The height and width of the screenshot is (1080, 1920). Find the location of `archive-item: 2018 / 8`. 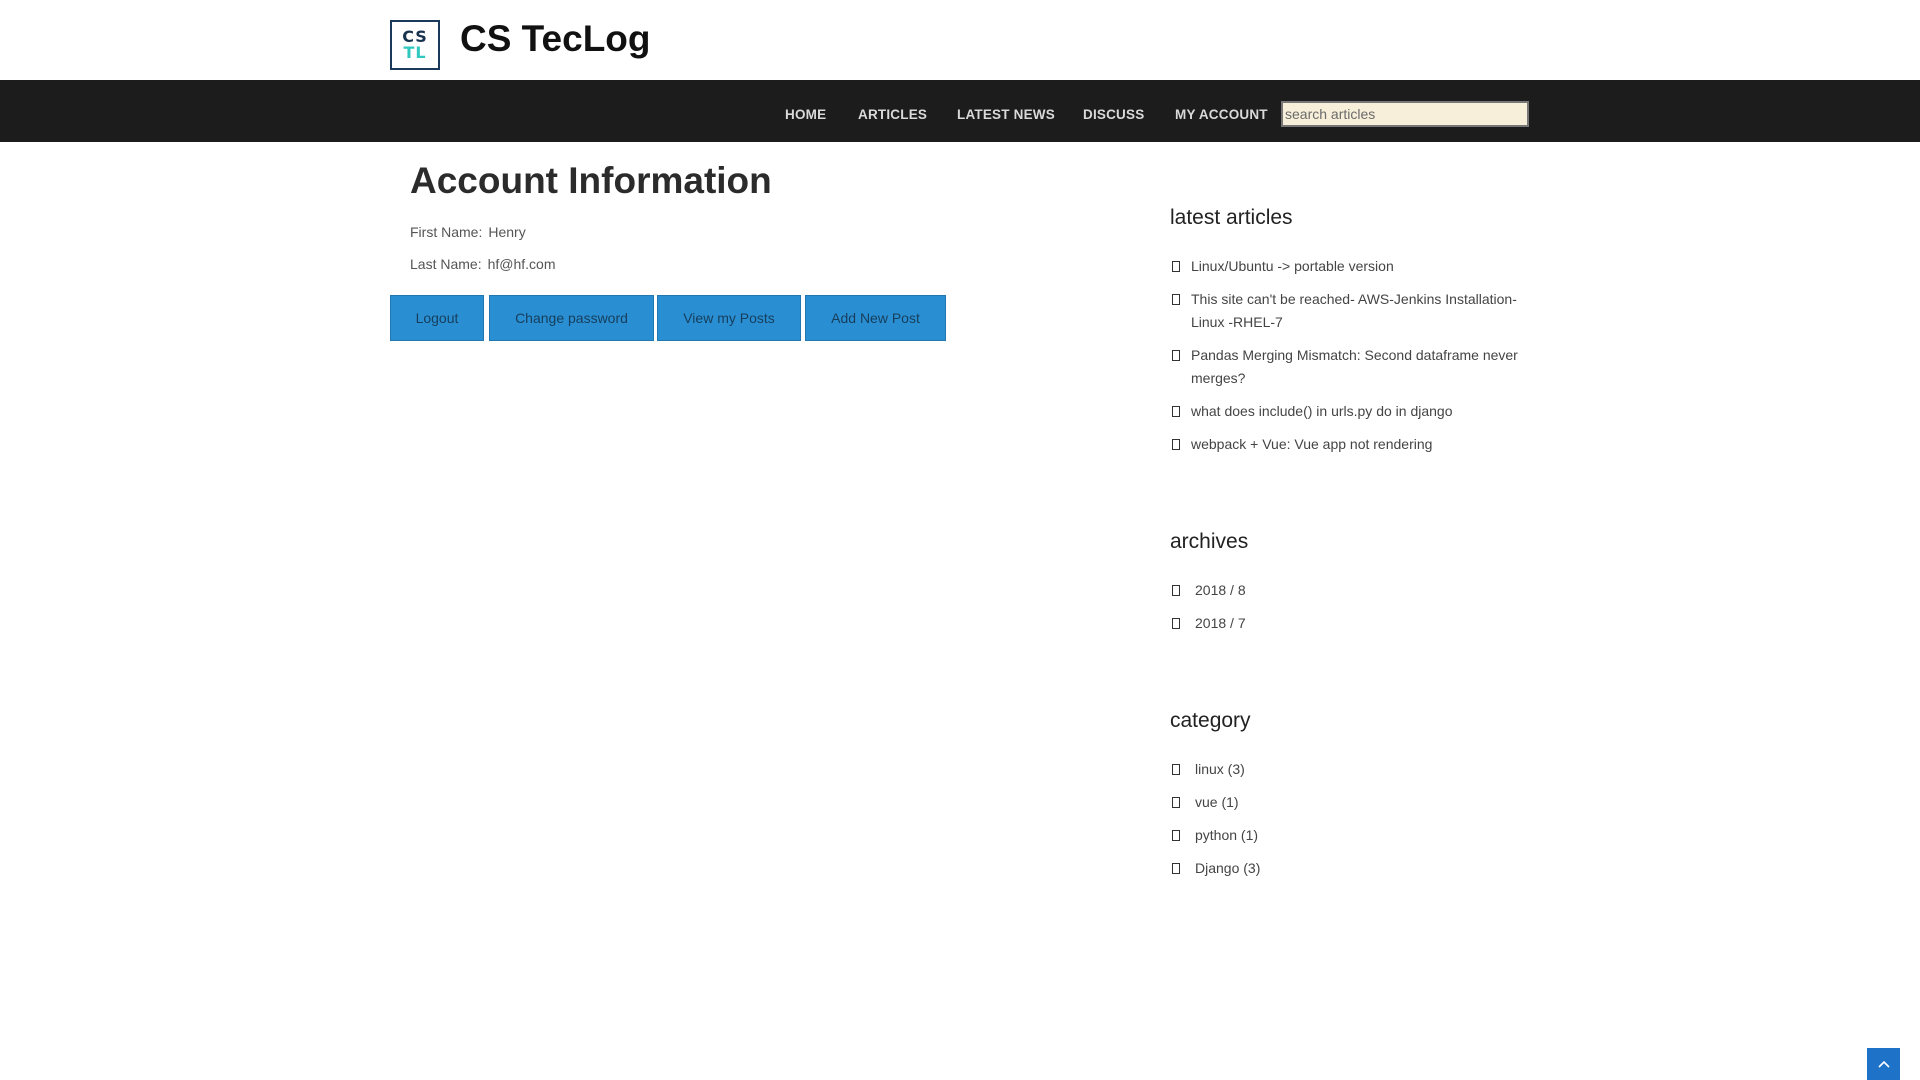

archive-item: 2018 / 8 is located at coordinates (1353, 590).